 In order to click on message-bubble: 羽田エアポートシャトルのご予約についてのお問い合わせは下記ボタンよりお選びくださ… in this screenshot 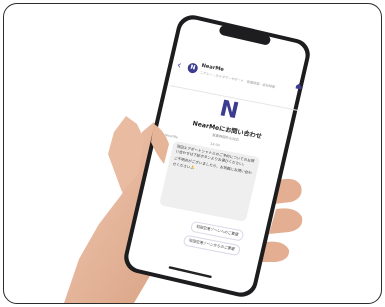, I will do `click(210, 181)`.